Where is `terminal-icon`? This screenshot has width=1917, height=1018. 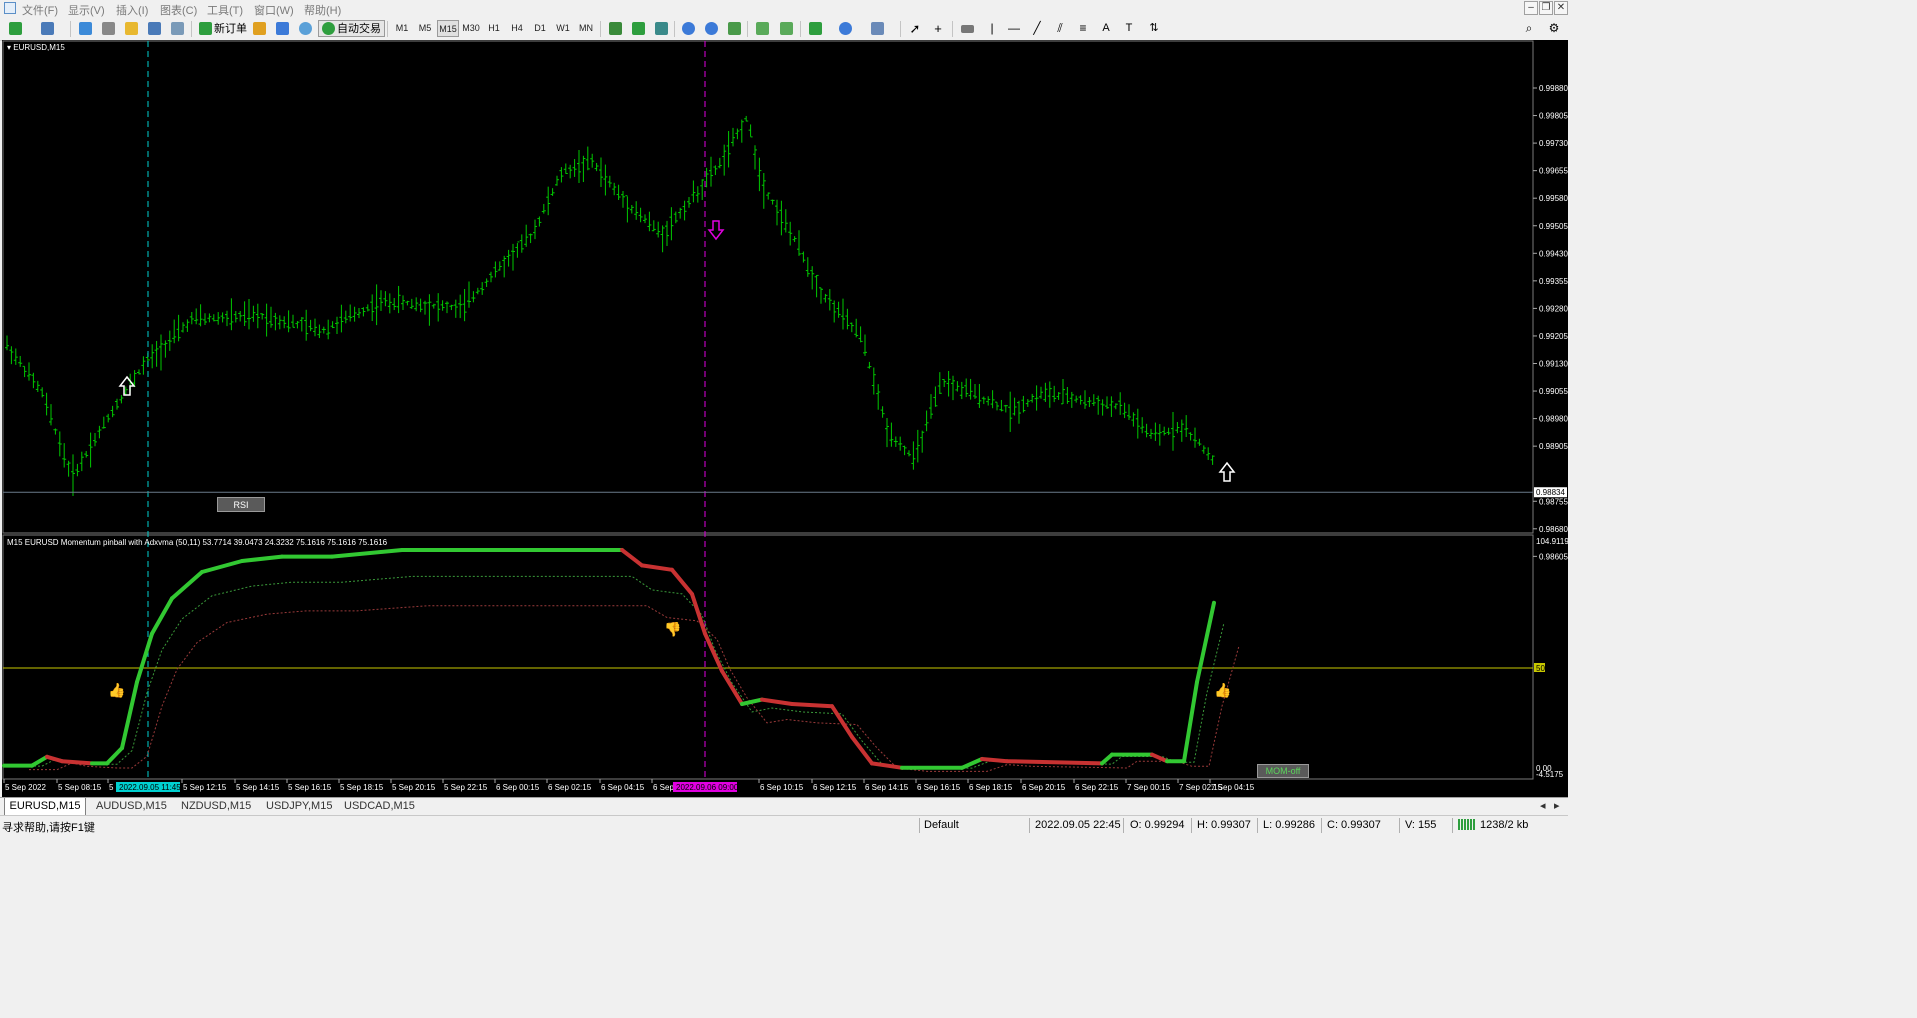
terminal-icon is located at coordinates (154, 28).